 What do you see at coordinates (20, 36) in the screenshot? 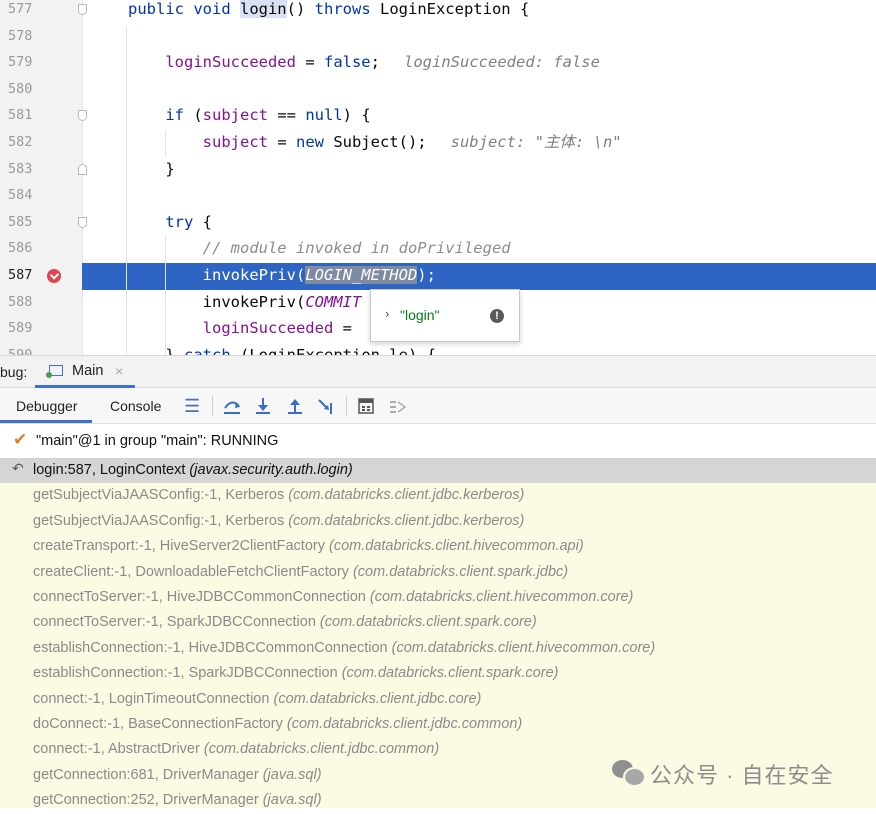
I see `line-number: 578` at bounding box center [20, 36].